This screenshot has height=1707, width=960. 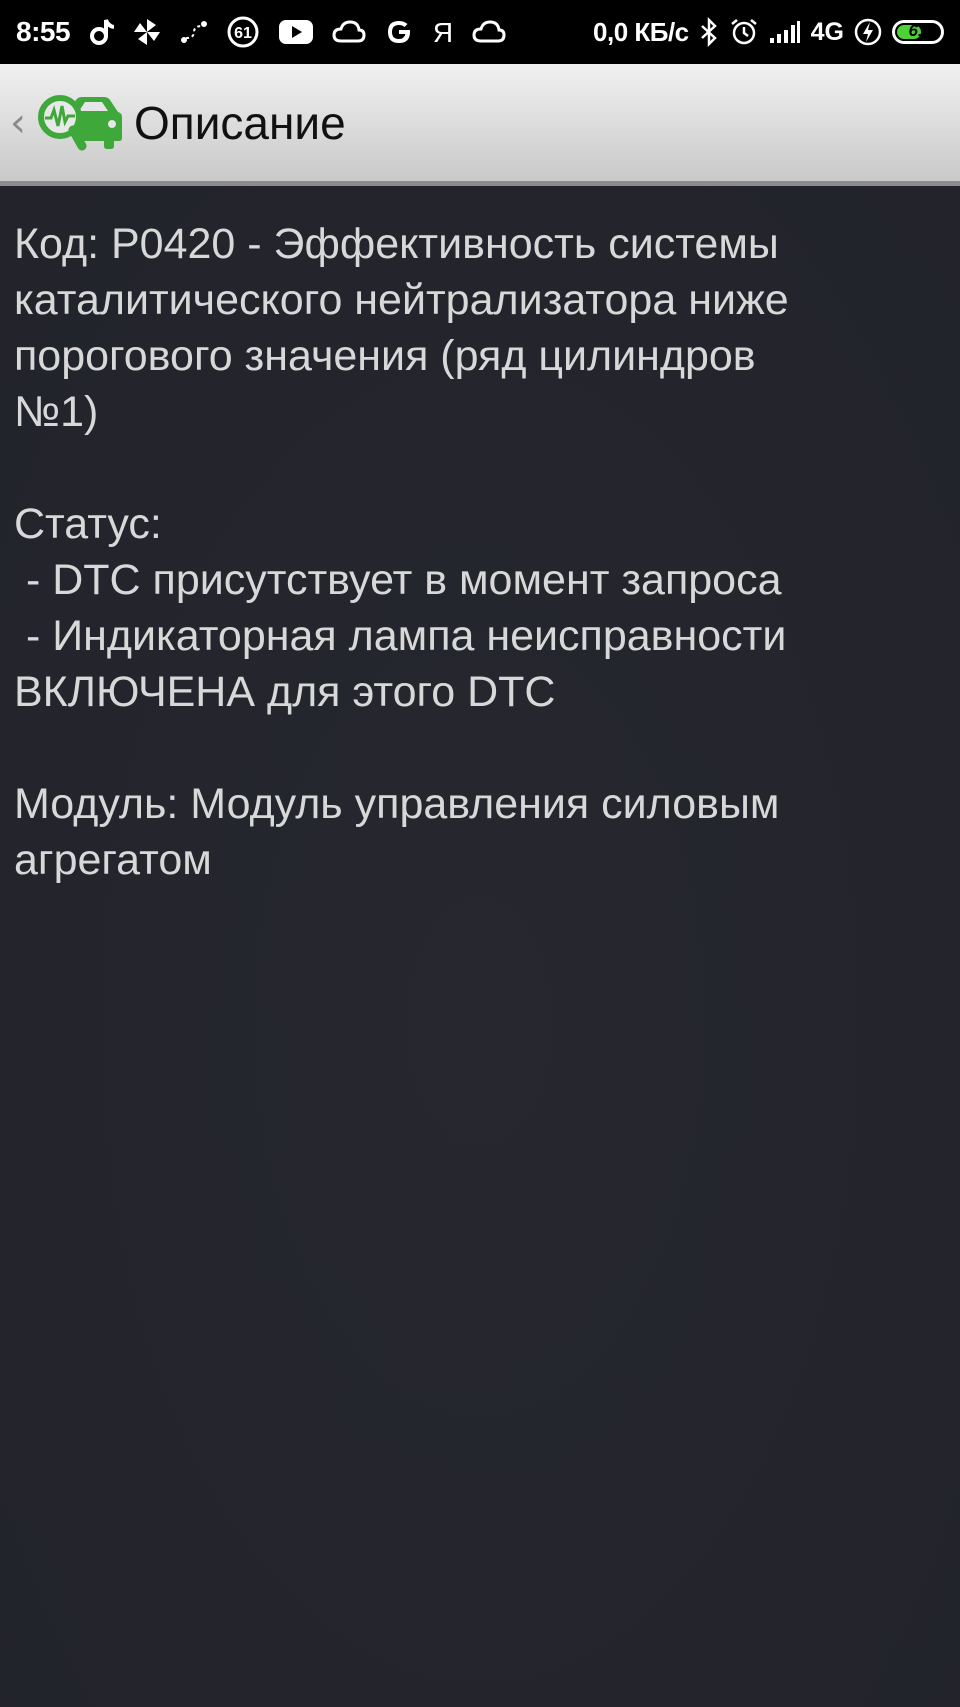 I want to click on description-line: Статус:, so click(x=88, y=524).